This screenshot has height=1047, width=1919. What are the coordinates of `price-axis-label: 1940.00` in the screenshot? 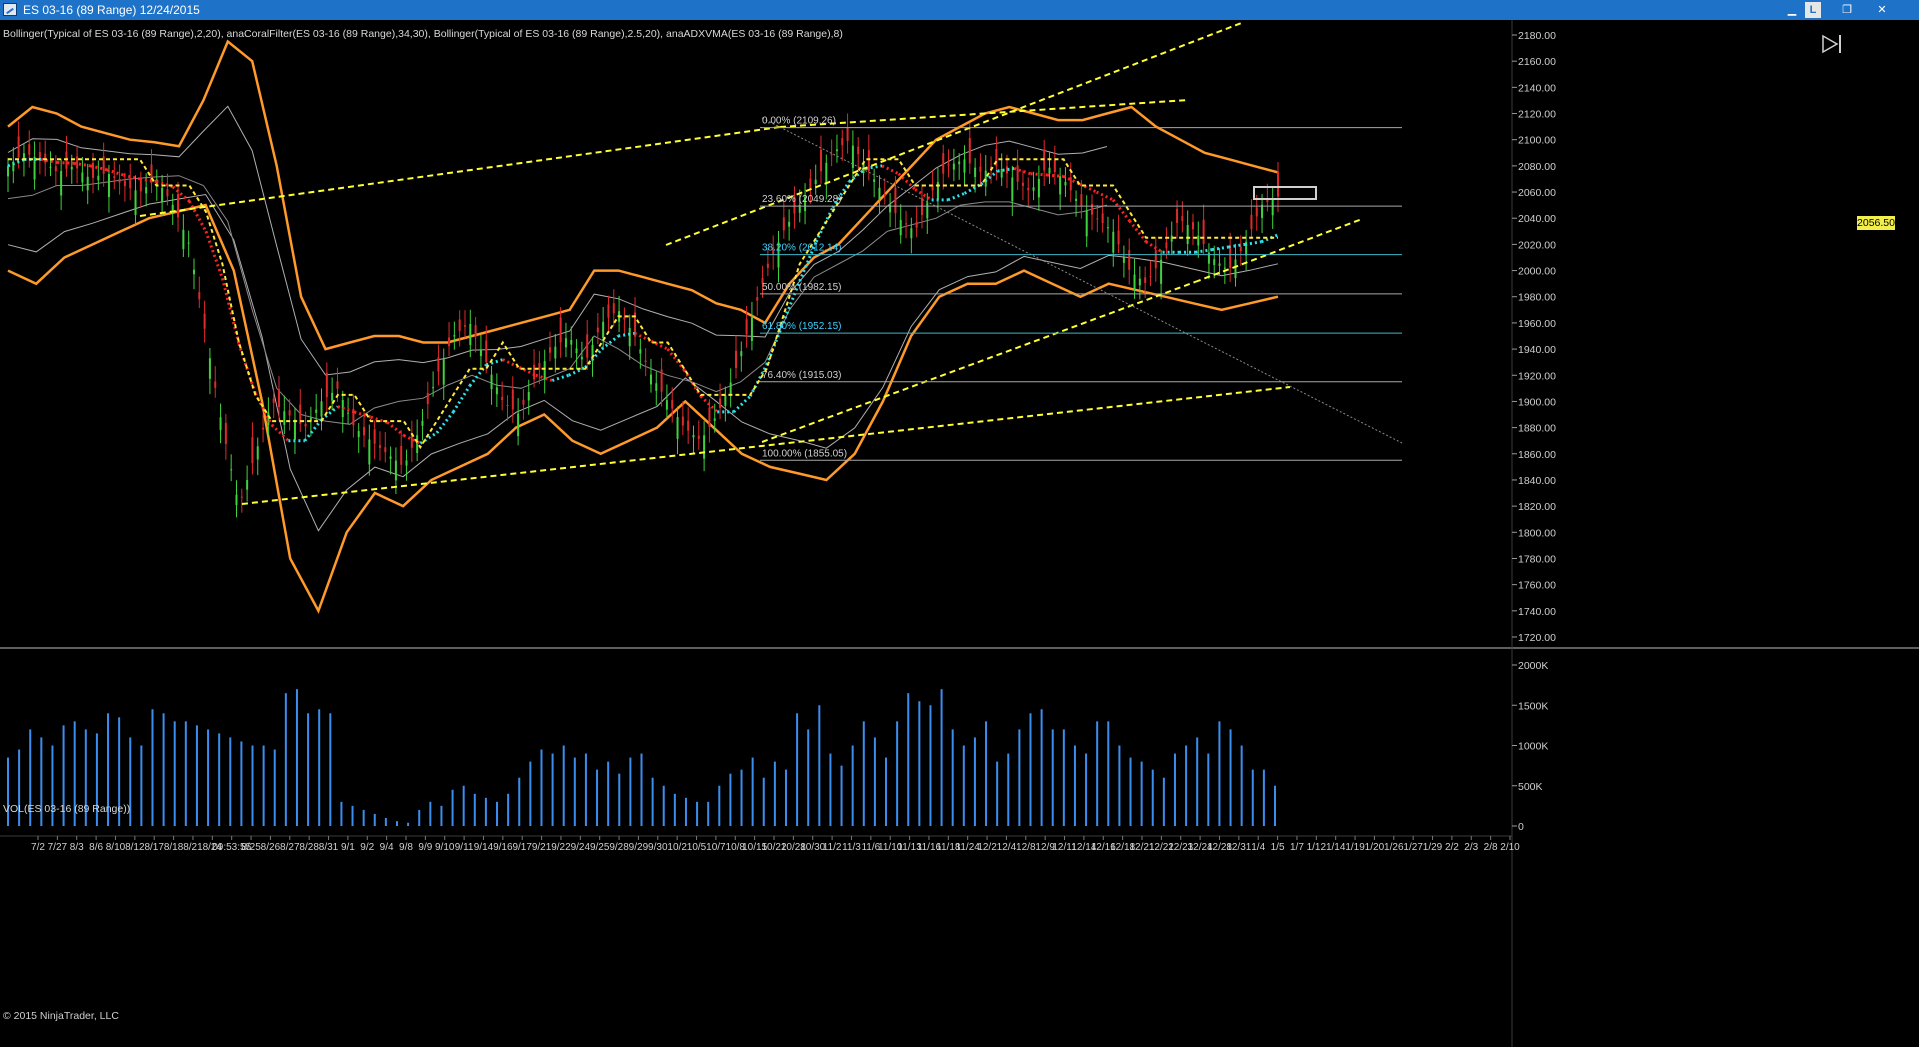 It's located at (1537, 350).